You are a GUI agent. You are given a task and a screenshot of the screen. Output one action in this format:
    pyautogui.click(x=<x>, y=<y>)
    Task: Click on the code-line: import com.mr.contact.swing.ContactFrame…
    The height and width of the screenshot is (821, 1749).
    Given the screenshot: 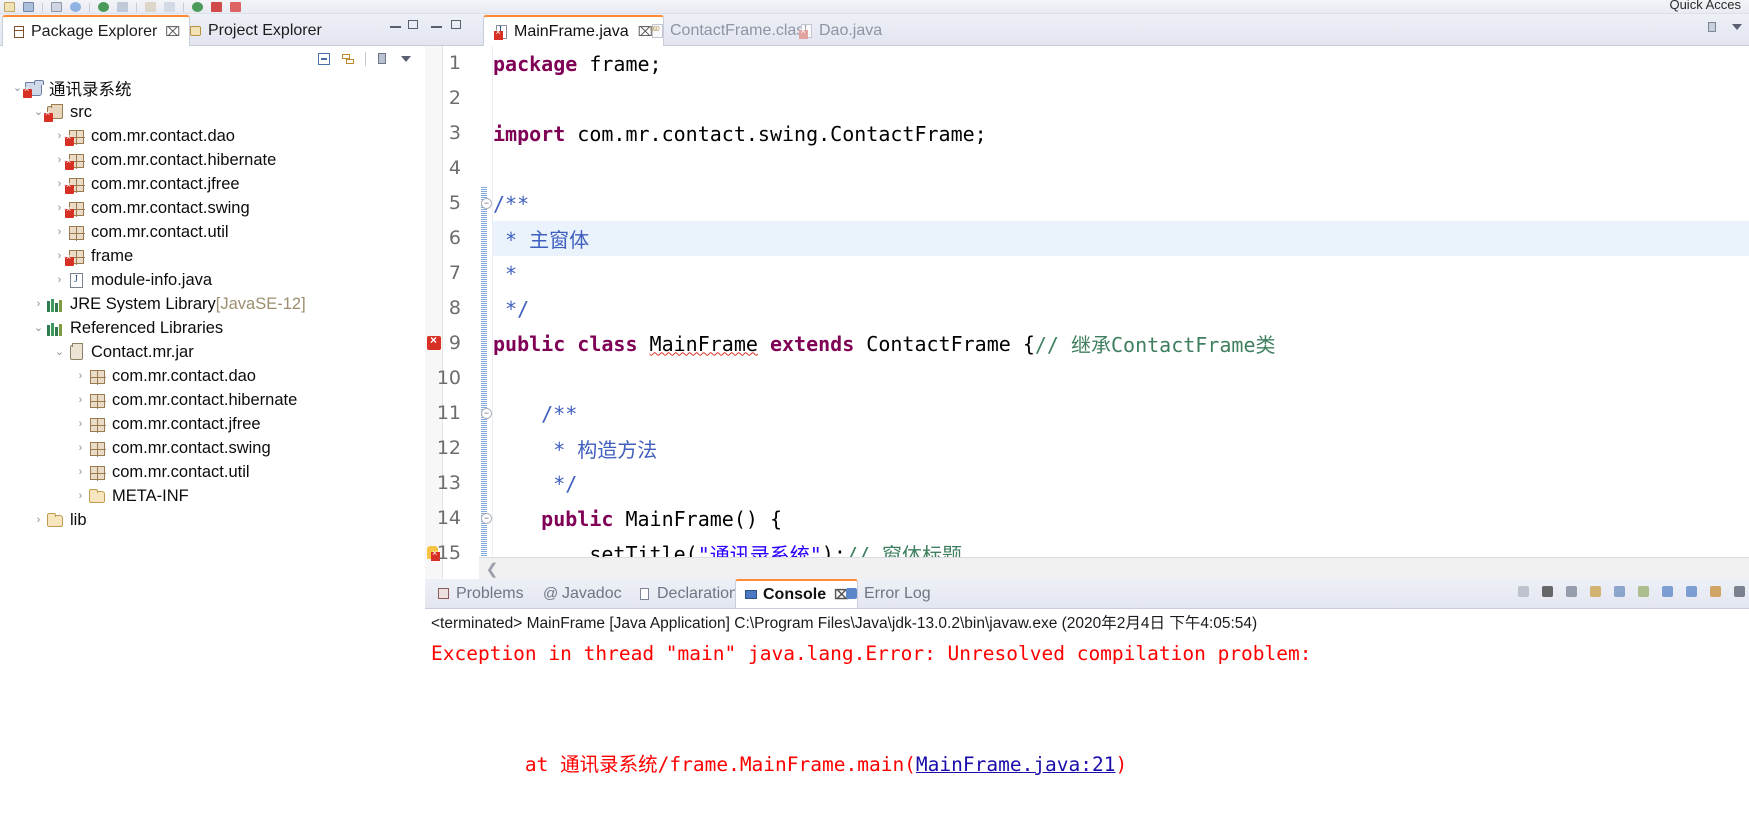 What is the action you would take?
    pyautogui.click(x=1121, y=133)
    